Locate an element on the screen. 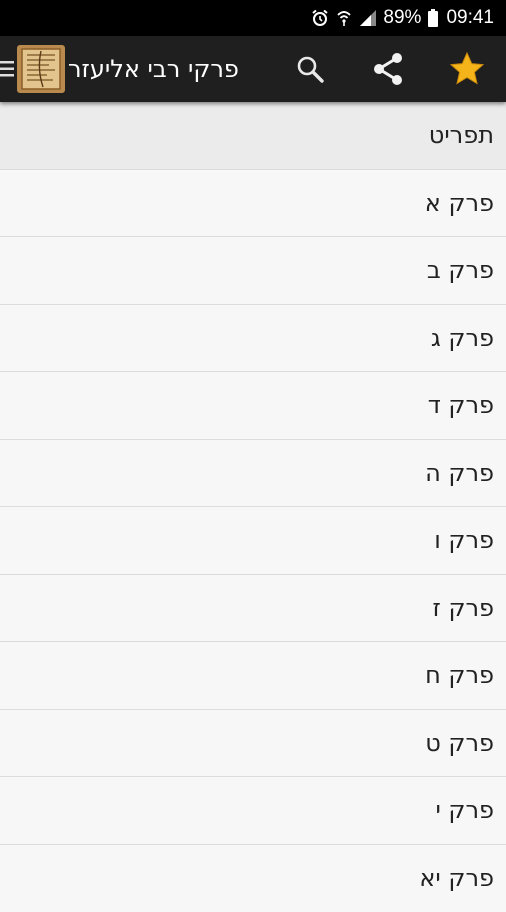 The height and width of the screenshot is (912, 506). list-item: פרק ח is located at coordinates (253, 676).